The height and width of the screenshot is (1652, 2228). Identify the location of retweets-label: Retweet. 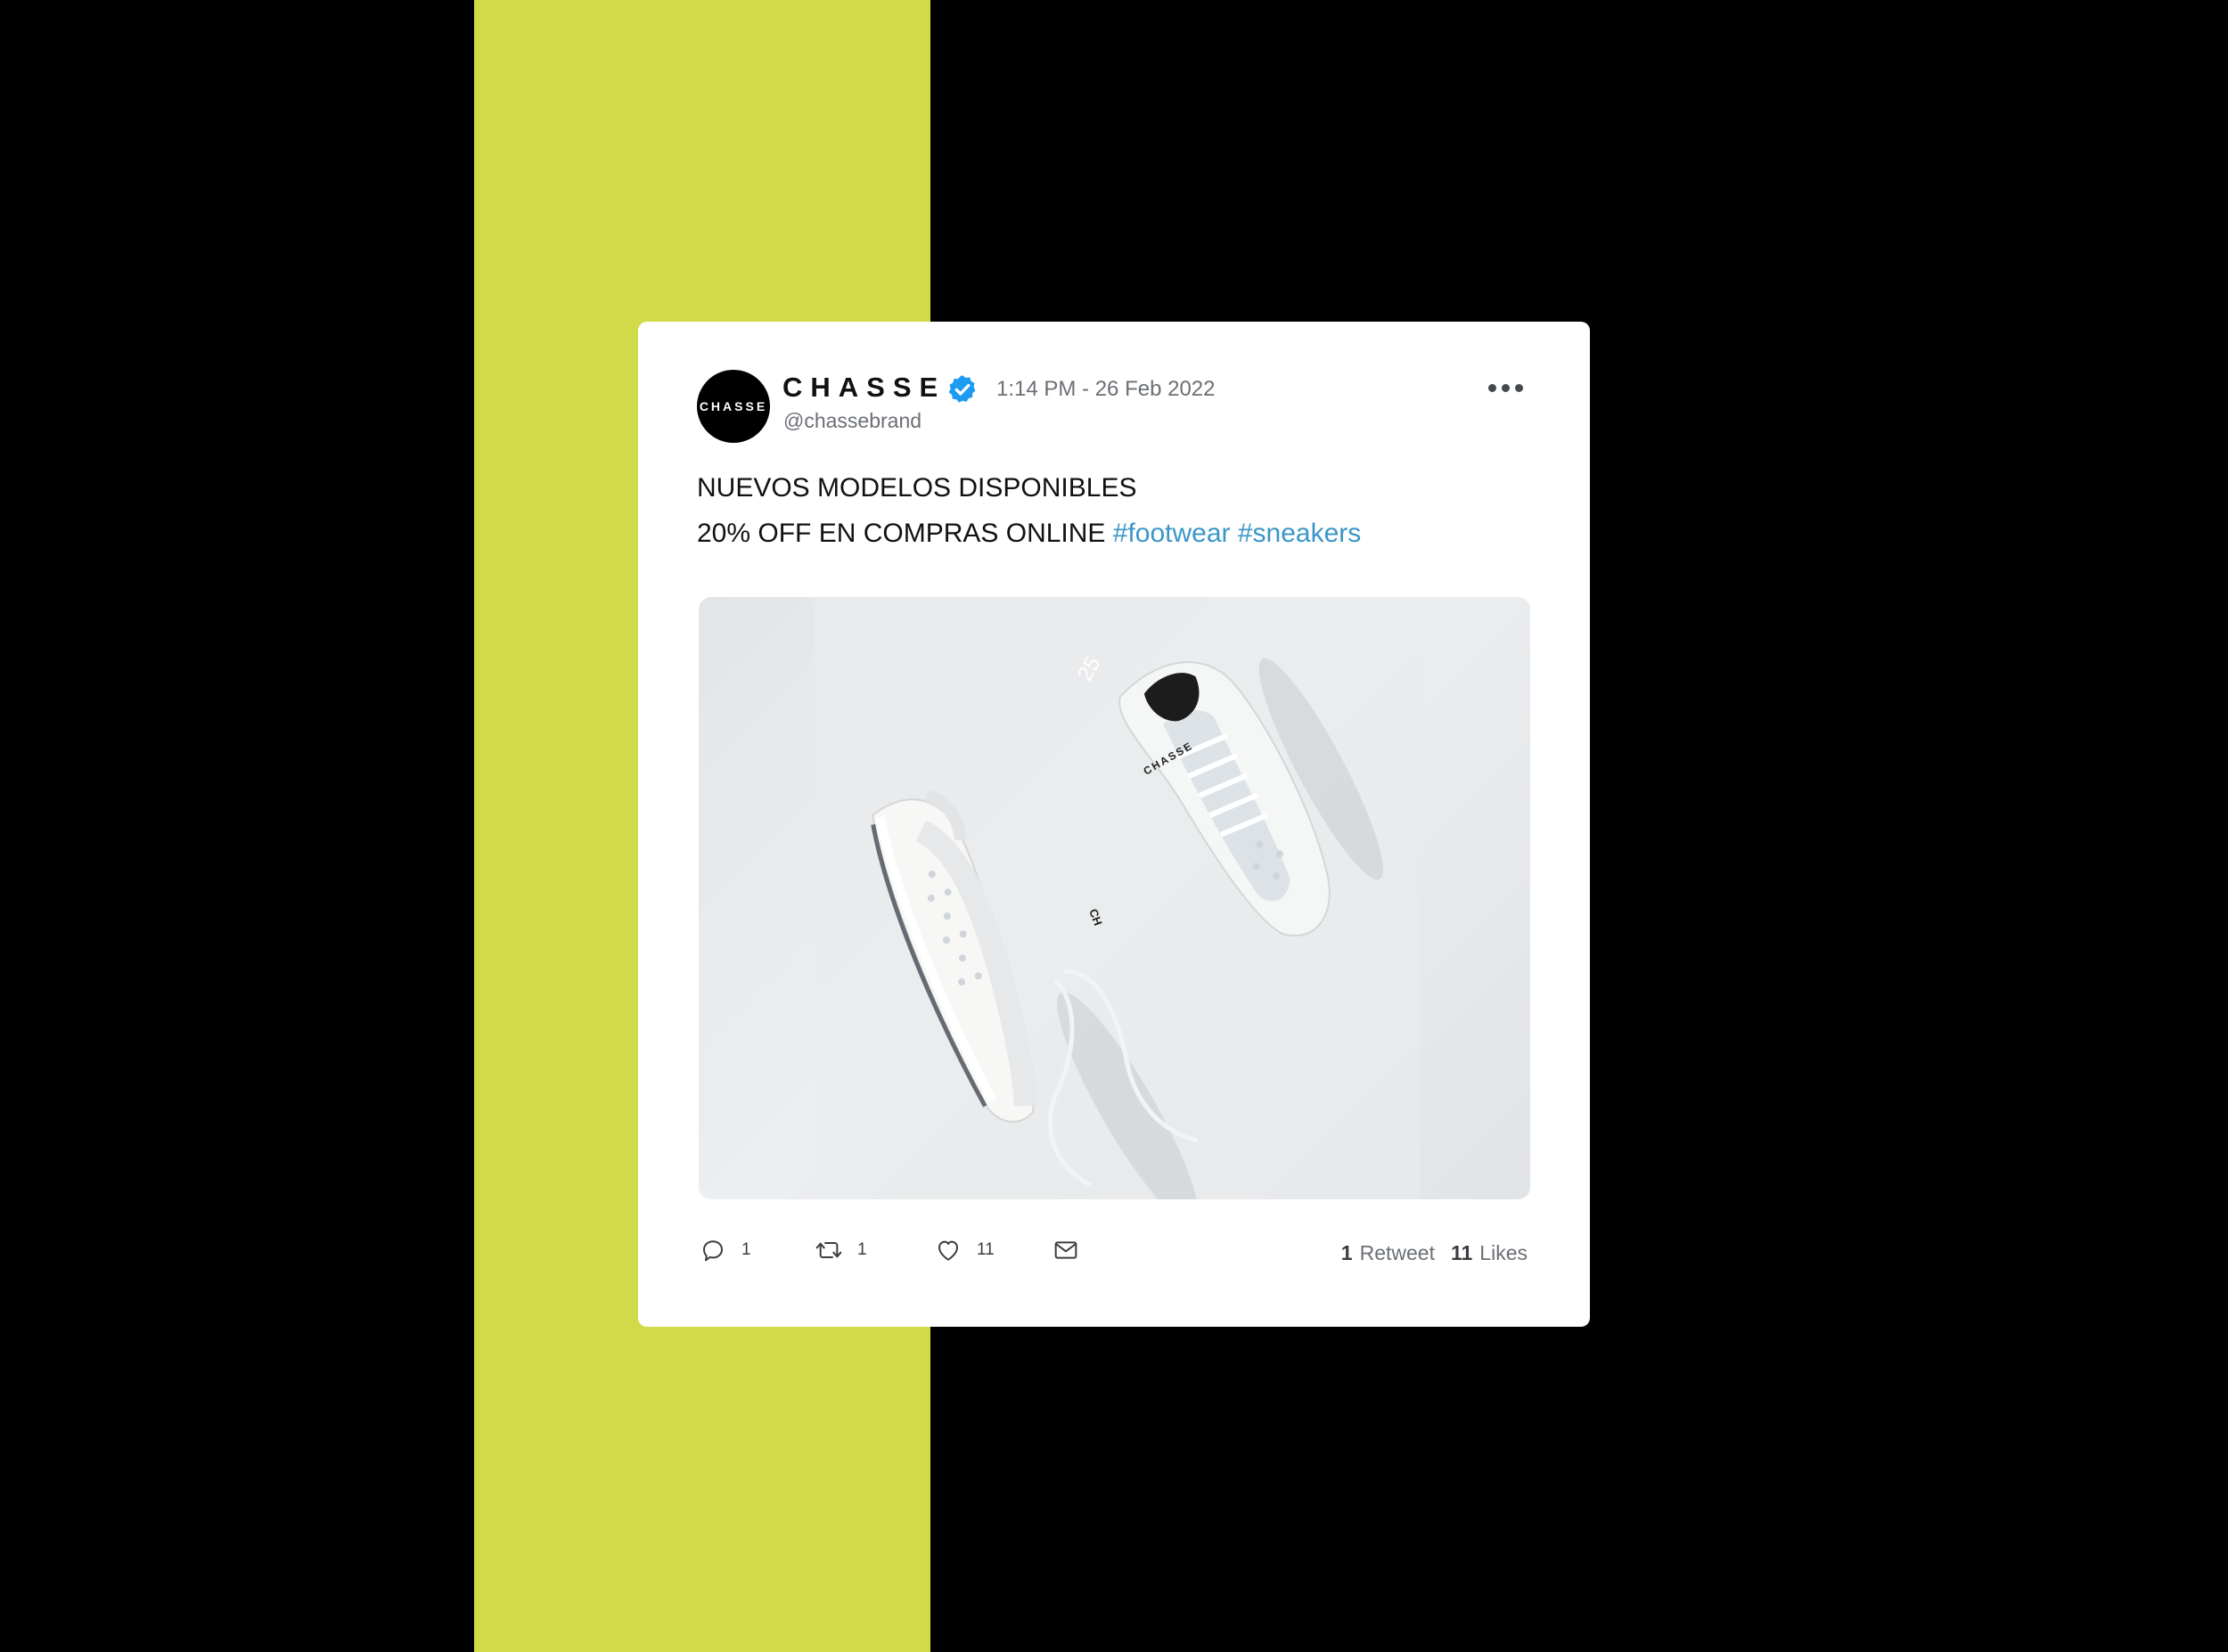
(1397, 1253).